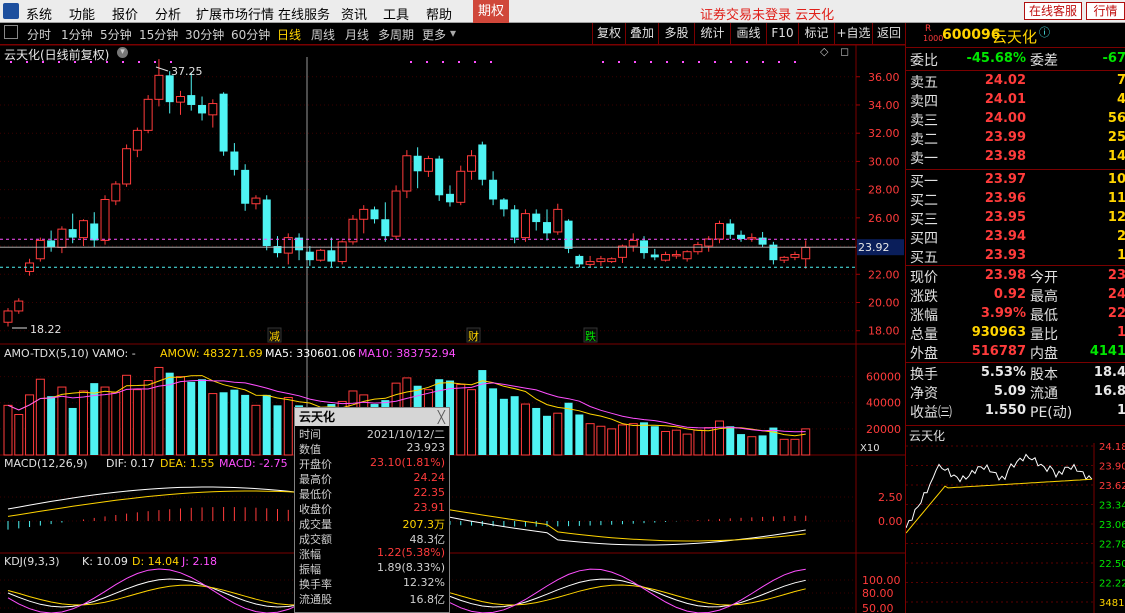  I want to click on draw-line-button: 画线, so click(748, 33).